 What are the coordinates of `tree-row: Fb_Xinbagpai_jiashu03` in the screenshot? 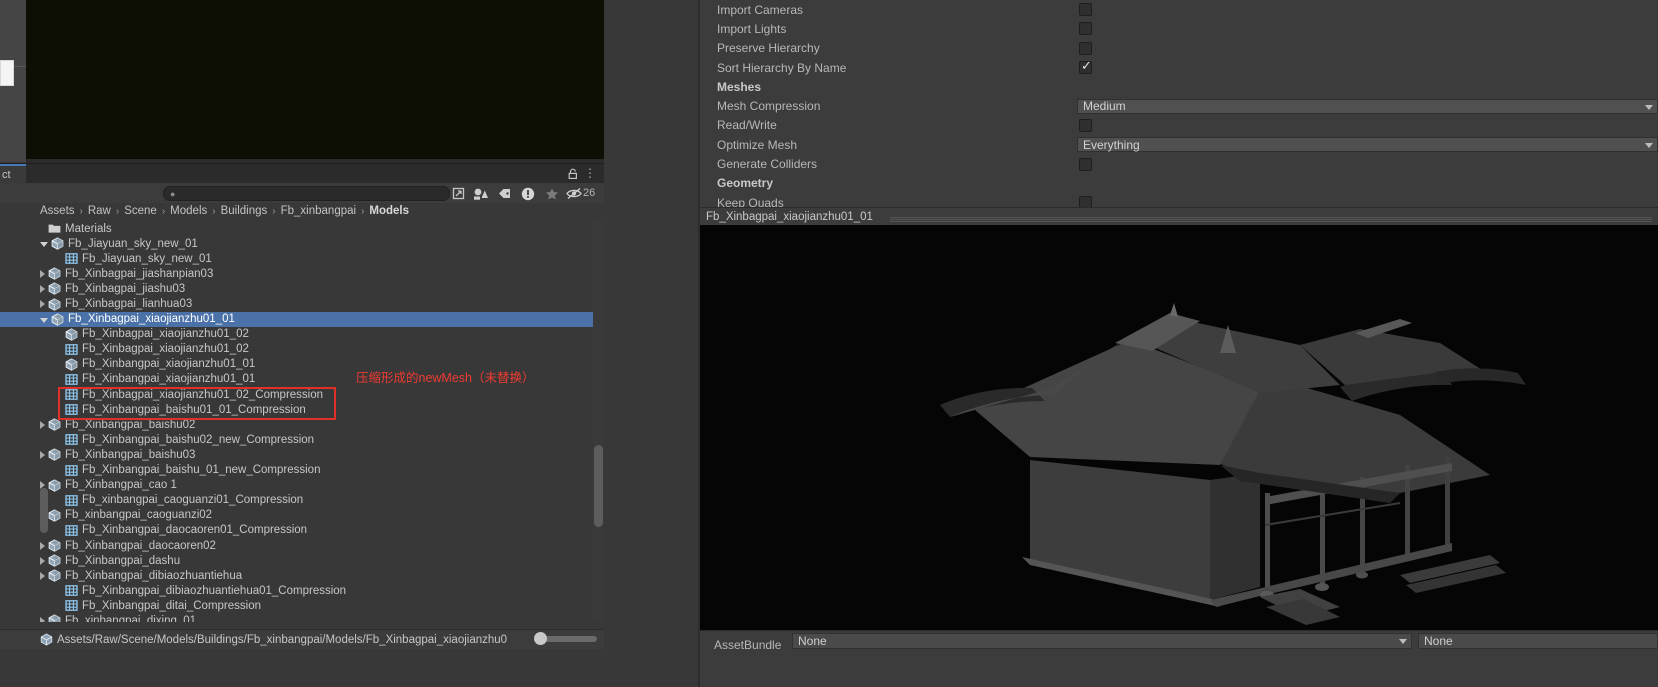 It's located at (302, 288).